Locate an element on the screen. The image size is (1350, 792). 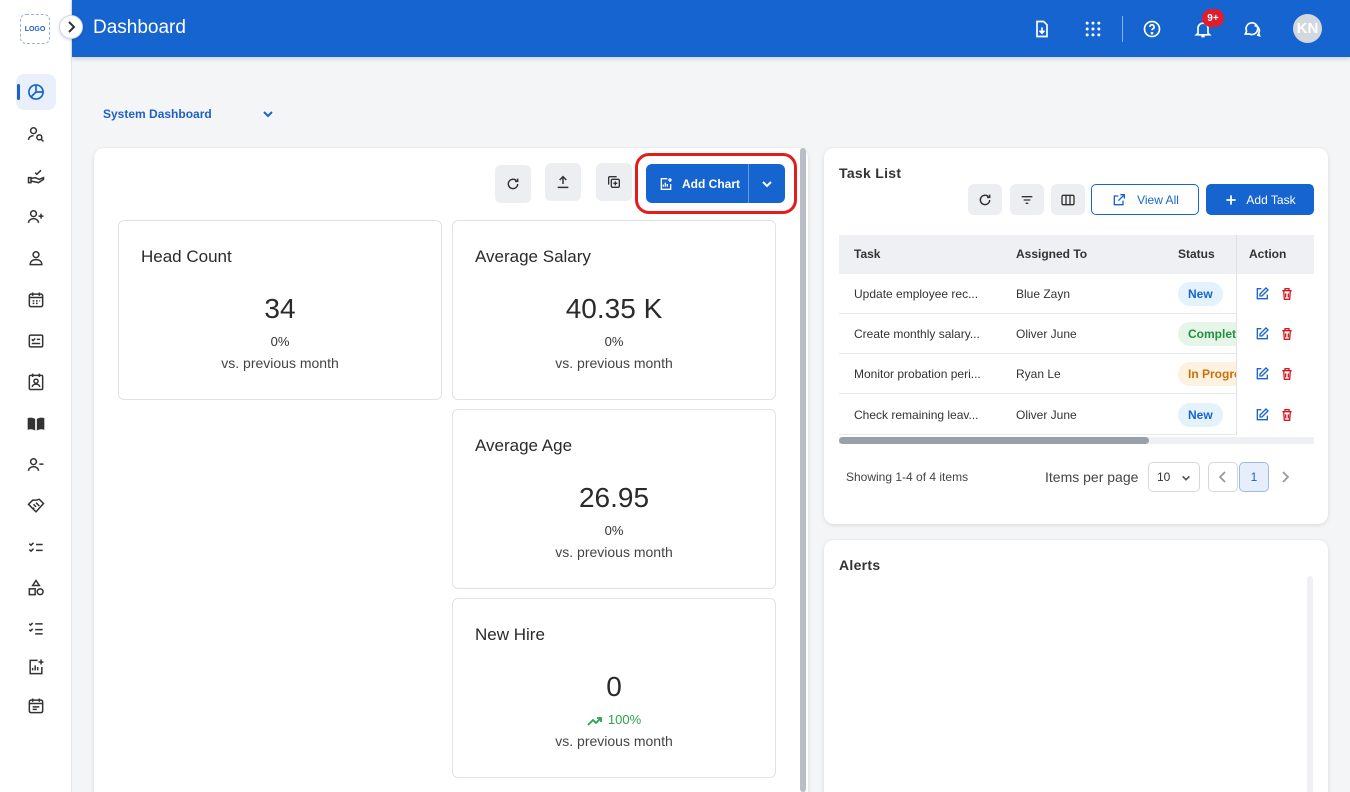
ordered-list-icon is located at coordinates (35, 628).